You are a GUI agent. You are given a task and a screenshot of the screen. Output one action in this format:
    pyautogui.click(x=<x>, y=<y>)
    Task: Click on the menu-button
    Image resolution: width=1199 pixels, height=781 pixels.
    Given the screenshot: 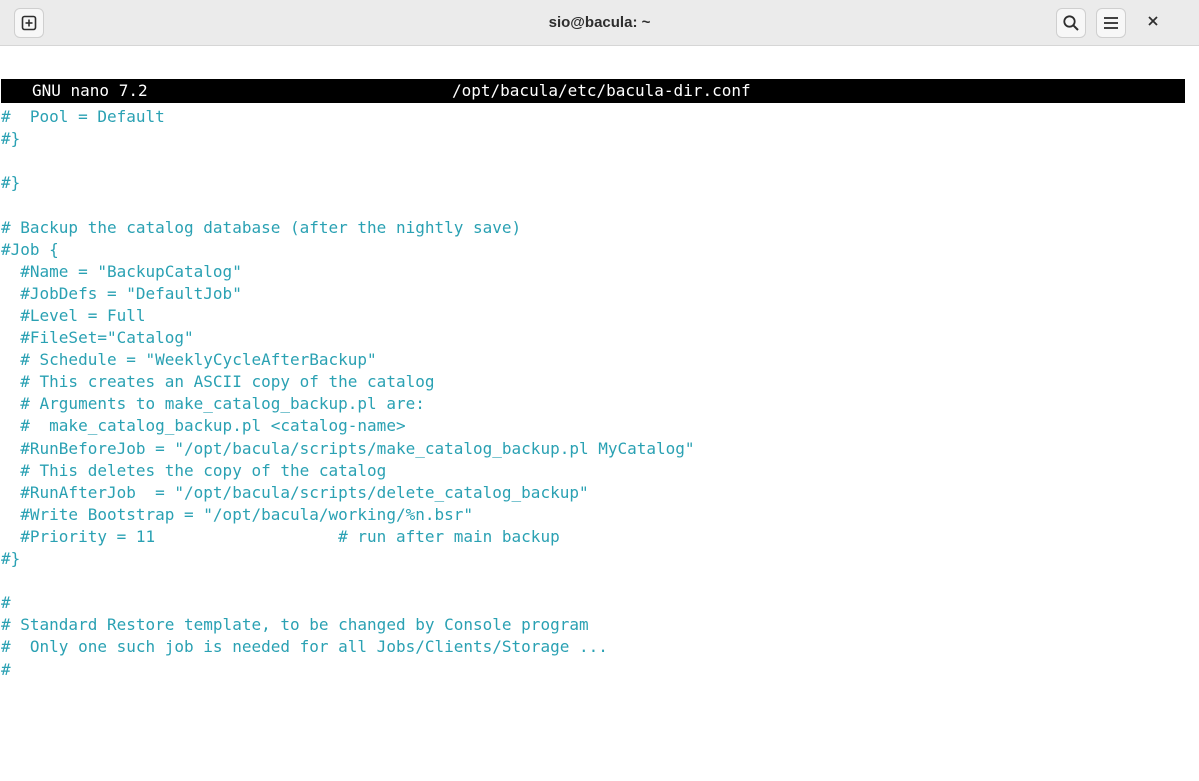 What is the action you would take?
    pyautogui.click(x=1111, y=23)
    